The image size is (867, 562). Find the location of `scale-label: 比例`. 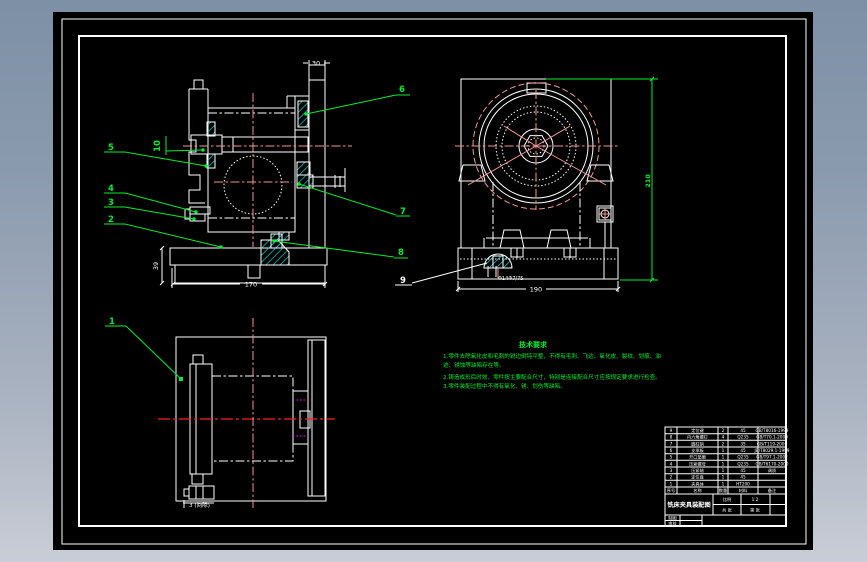

scale-label: 比例 is located at coordinates (727, 499).